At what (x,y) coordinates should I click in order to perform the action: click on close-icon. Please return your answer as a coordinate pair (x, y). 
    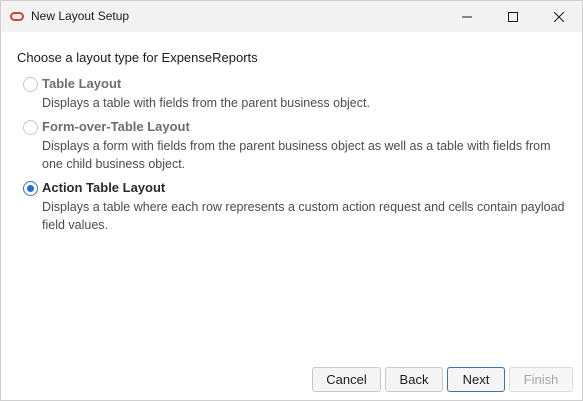
    Looking at the image, I should click on (559, 16).